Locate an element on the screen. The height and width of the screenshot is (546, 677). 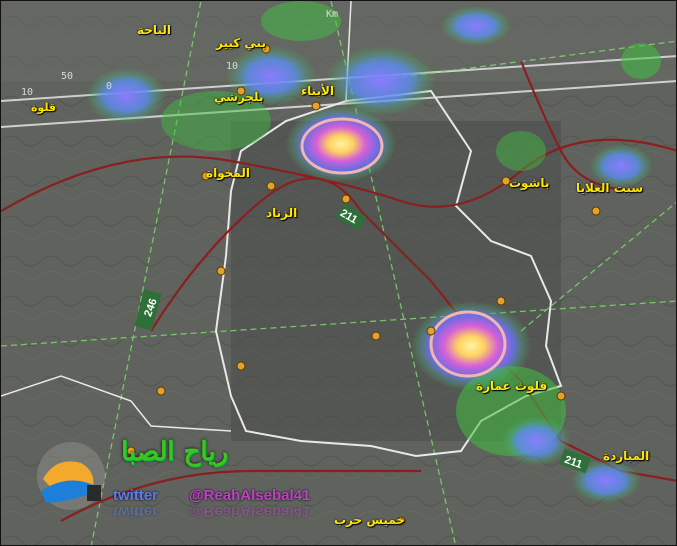
place-label-sabt-alalaya: سبت العلايا is located at coordinates (610, 188).